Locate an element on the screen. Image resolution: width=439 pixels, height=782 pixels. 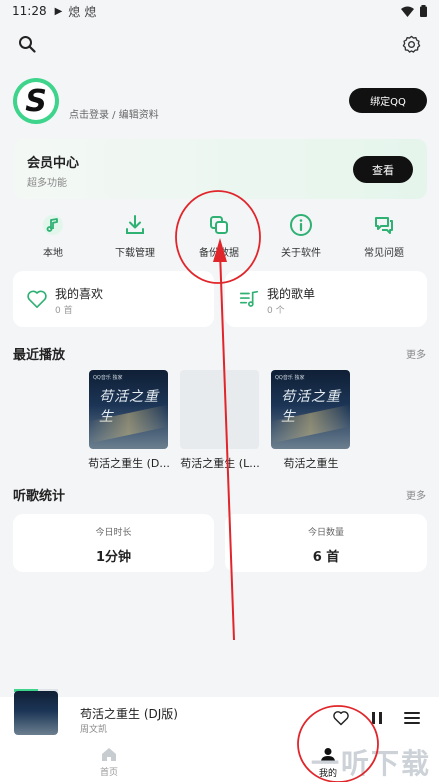
shortcut-about: 关于软件 is located at coordinates (301, 235).